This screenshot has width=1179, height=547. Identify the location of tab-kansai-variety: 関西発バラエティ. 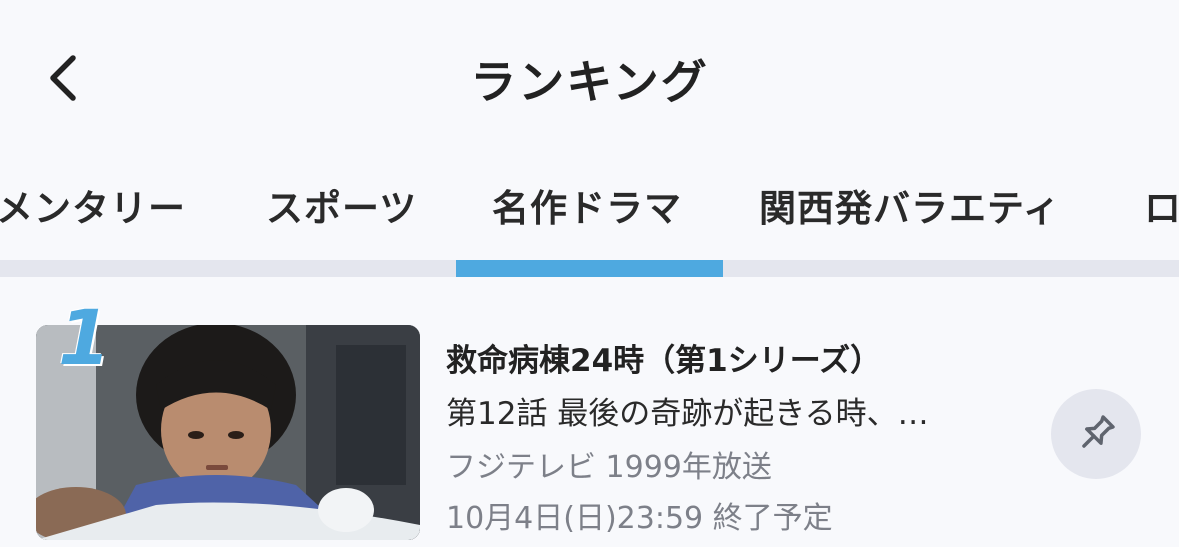
(910, 205).